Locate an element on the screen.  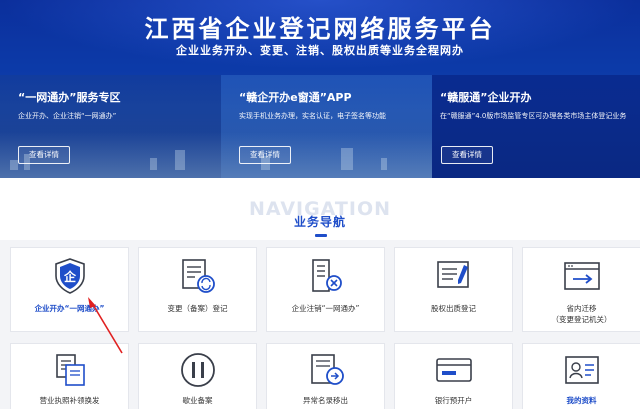
card-label: 歇业备案 is located at coordinates (197, 400).